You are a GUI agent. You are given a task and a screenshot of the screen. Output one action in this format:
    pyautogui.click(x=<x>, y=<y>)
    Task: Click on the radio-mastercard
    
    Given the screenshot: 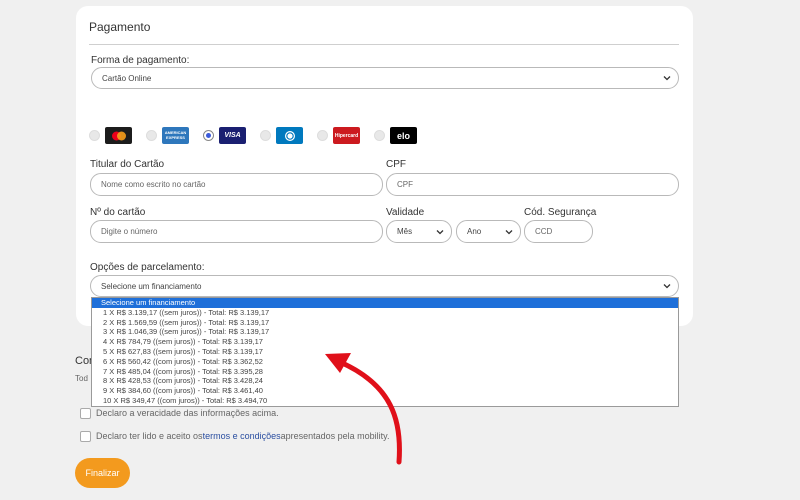 What is the action you would take?
    pyautogui.click(x=94, y=135)
    